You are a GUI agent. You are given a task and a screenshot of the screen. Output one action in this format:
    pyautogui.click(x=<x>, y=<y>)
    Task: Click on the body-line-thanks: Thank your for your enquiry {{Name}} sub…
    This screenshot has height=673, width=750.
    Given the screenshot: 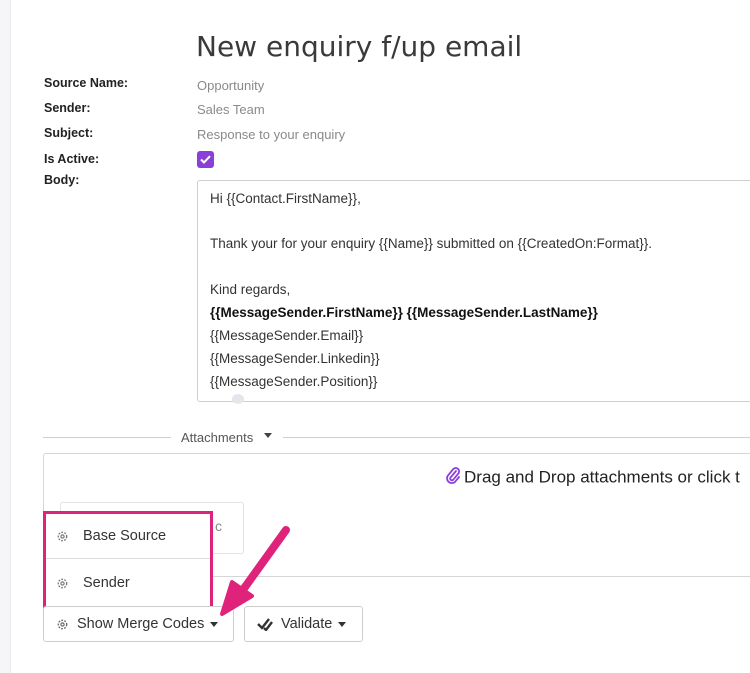 What is the action you would take?
    pyautogui.click(x=431, y=243)
    